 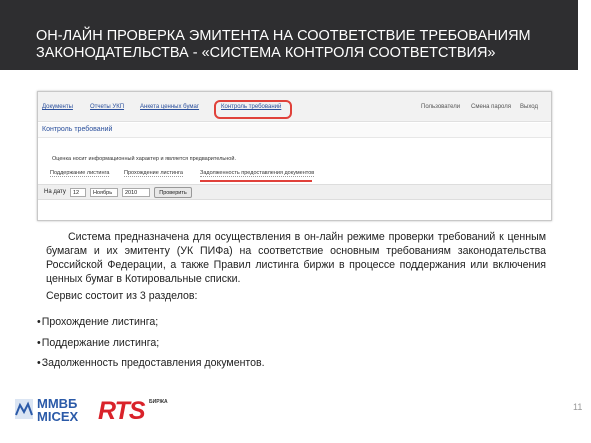 What do you see at coordinates (256, 181) in the screenshot?
I see `tab-underline` at bounding box center [256, 181].